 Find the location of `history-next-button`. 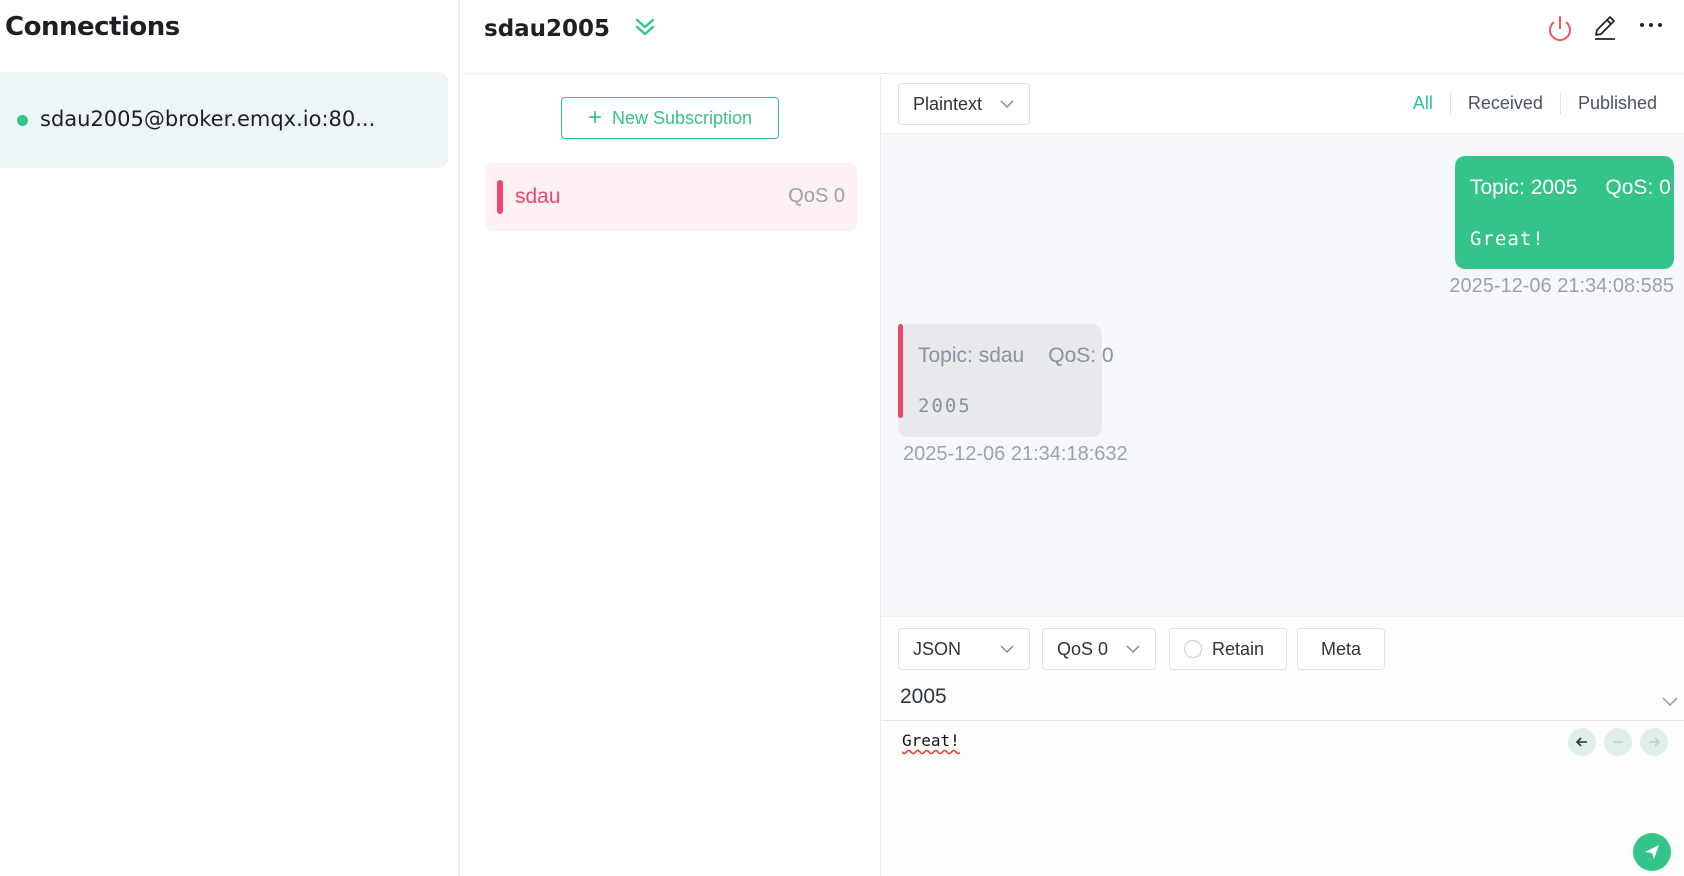

history-next-button is located at coordinates (1654, 742).